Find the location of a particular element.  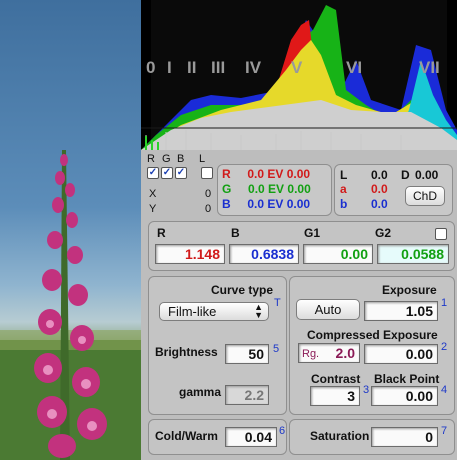

wb-g1-label: G1 is located at coordinates (312, 233).